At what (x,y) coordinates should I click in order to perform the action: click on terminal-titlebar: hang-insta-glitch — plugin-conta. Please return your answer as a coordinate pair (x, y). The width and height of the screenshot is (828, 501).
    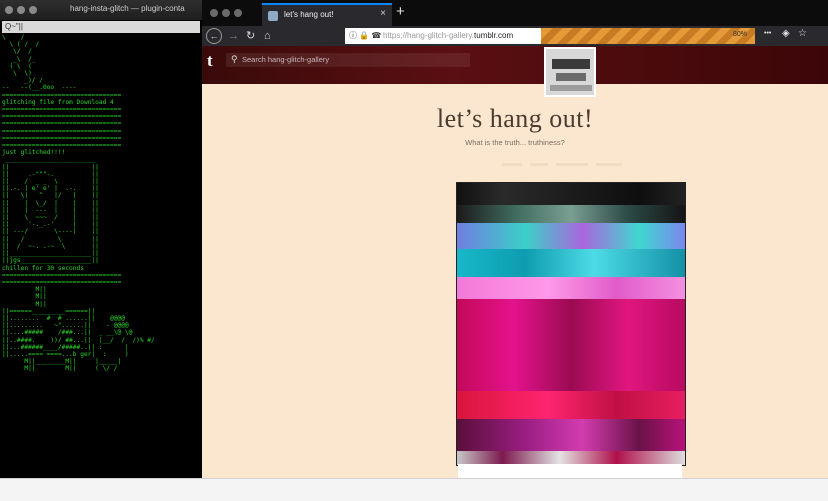
    Looking at the image, I should click on (101, 10).